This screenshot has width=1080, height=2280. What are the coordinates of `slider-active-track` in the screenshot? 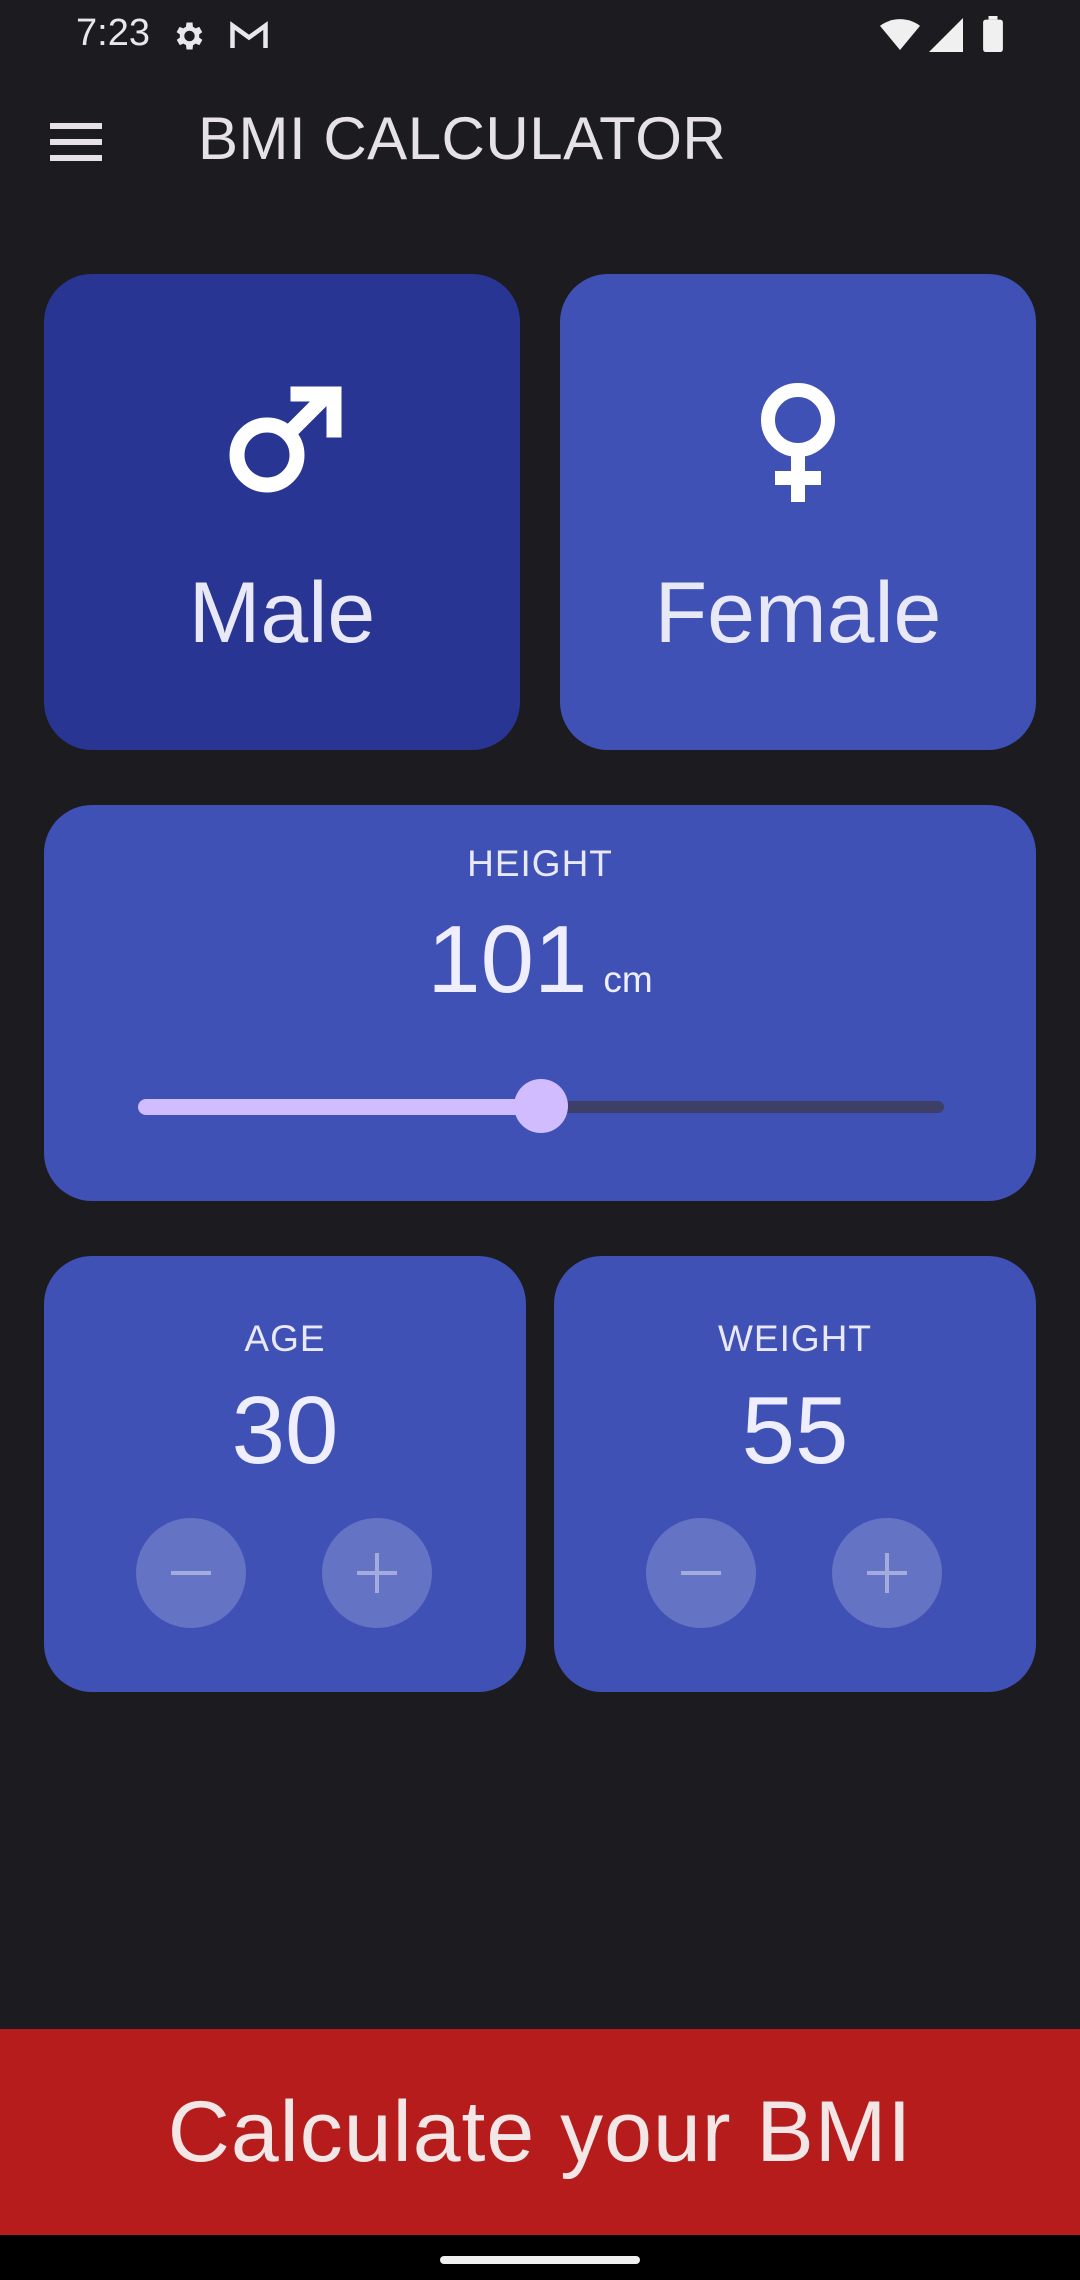 It's located at (339, 1107).